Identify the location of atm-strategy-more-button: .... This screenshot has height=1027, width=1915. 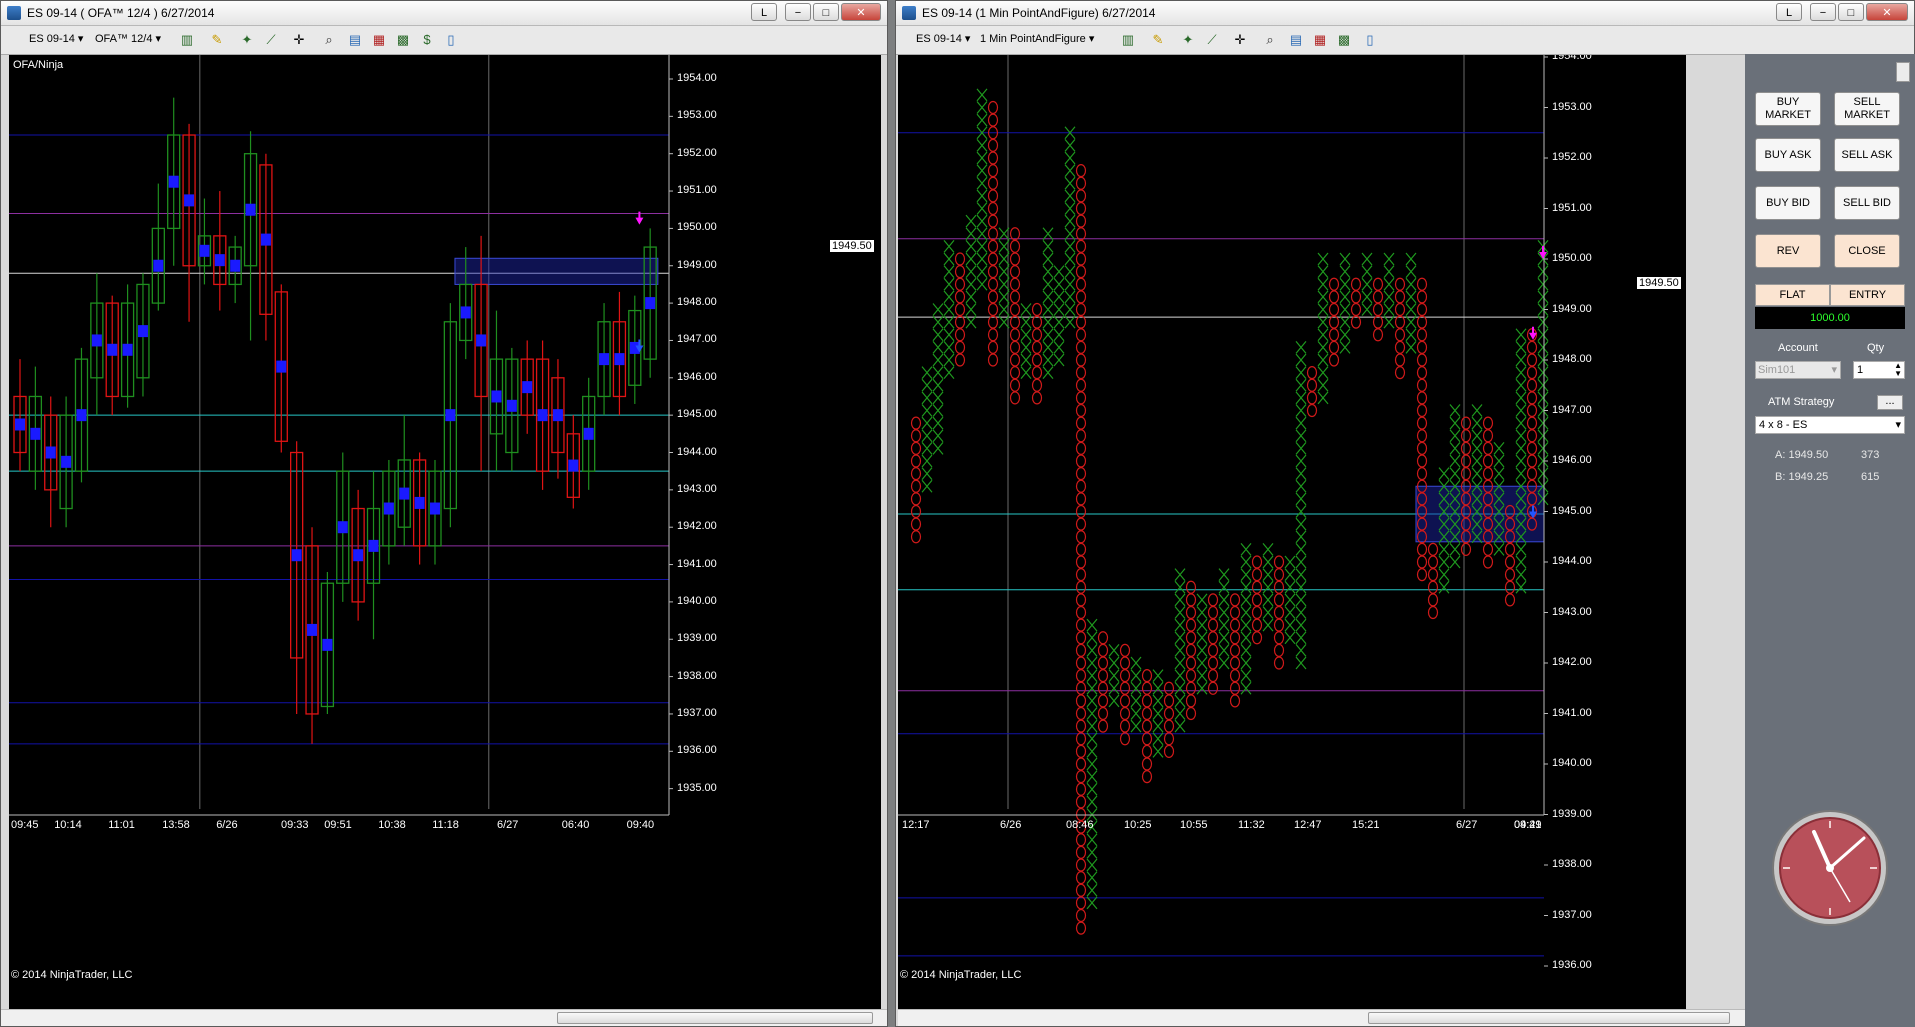
(1890, 402).